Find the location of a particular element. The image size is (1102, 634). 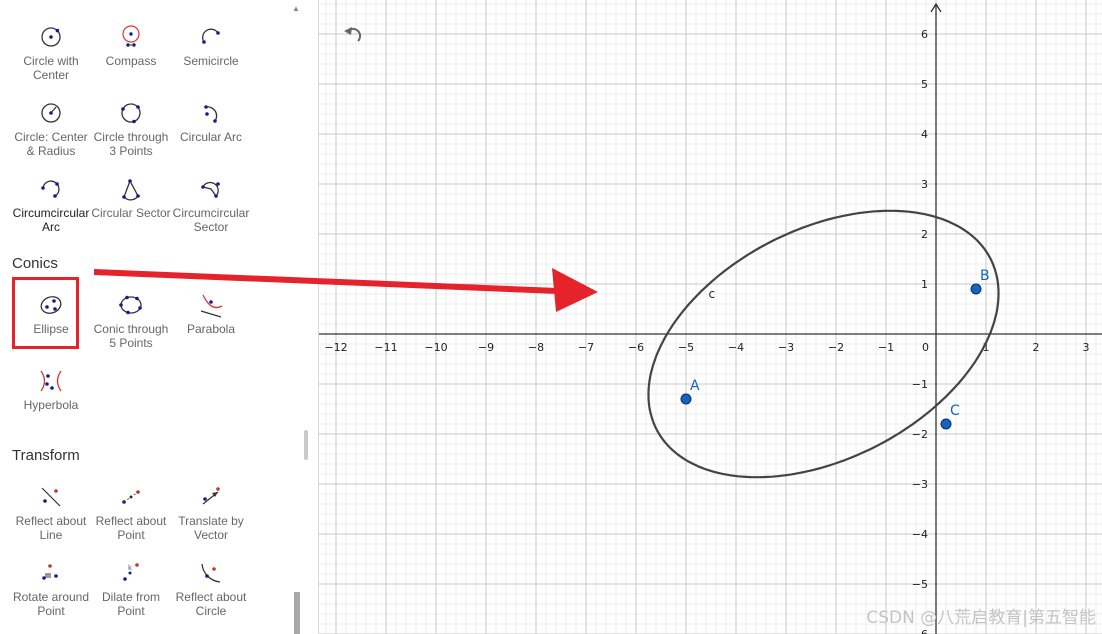

x-tick-label: −3 is located at coordinates (786, 347).